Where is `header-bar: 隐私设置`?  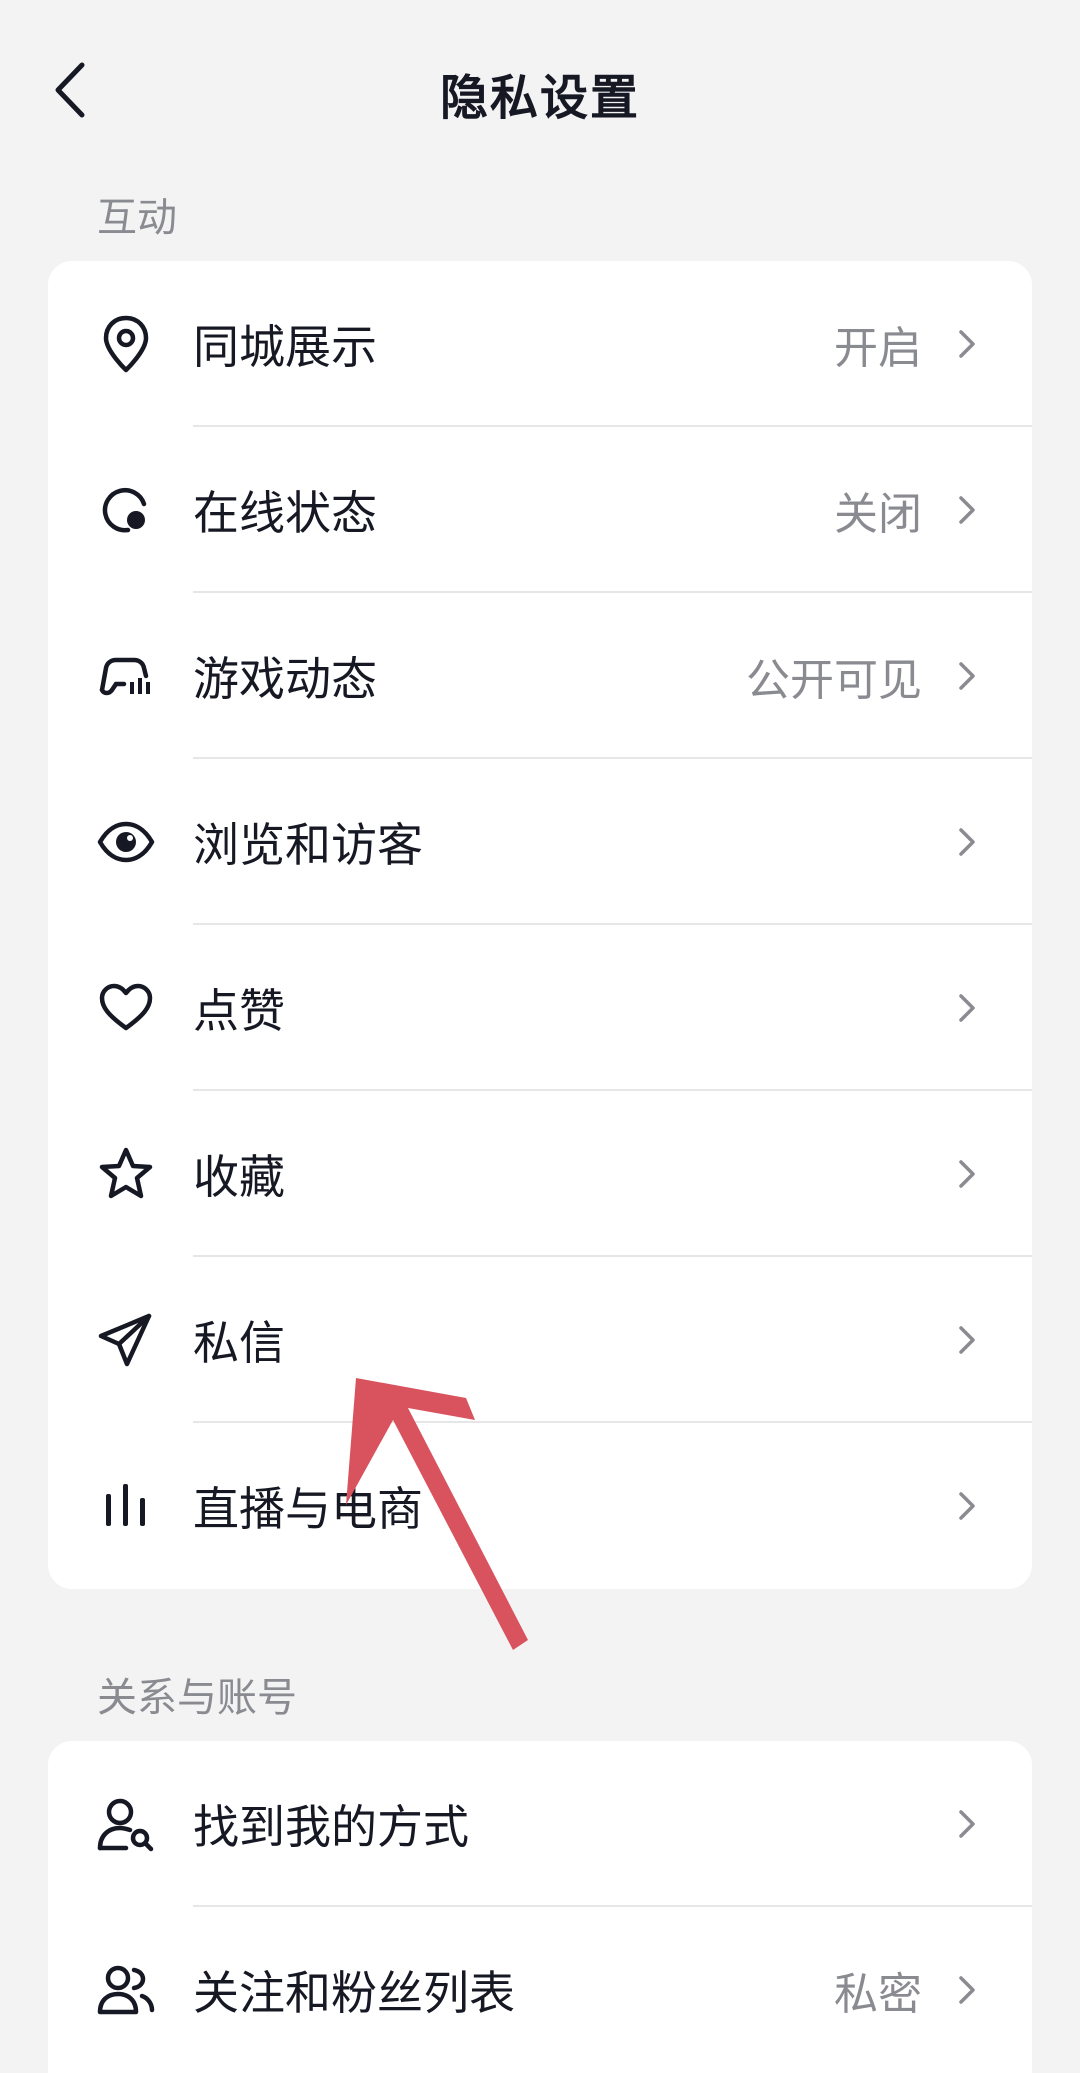
header-bar: 隐私设置 is located at coordinates (540, 92).